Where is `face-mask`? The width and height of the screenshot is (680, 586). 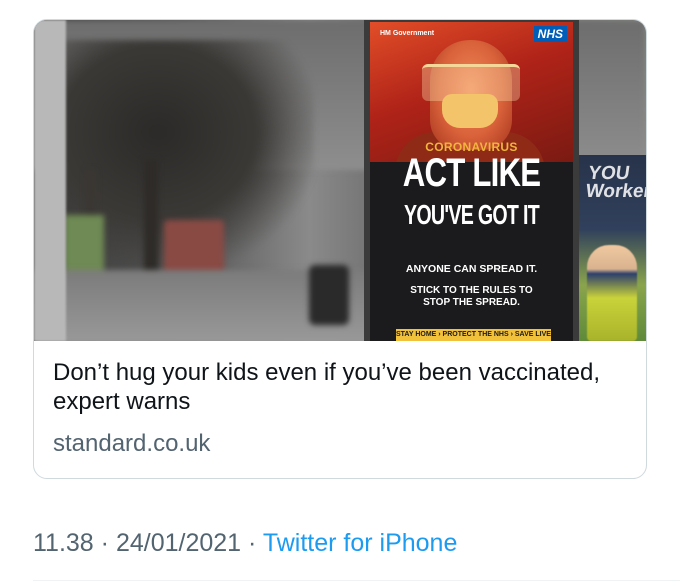 face-mask is located at coordinates (470, 111).